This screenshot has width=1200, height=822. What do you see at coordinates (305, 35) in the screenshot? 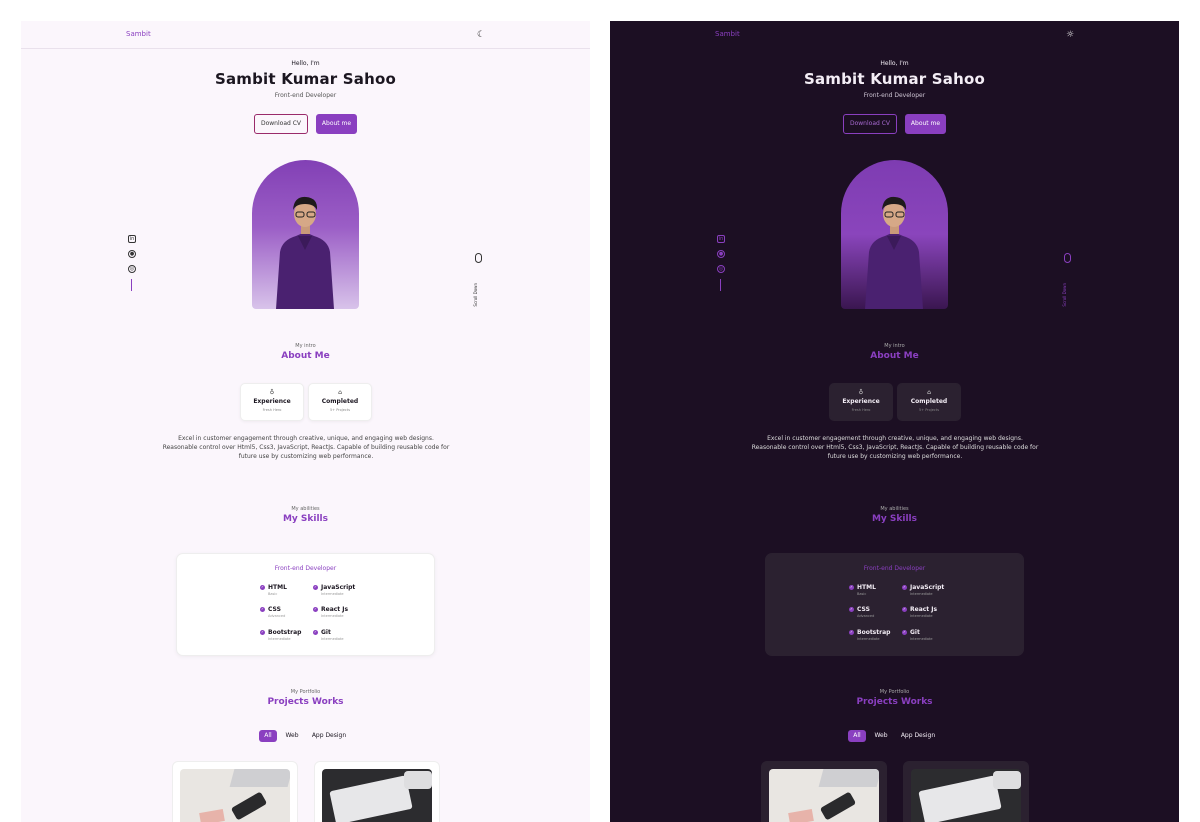
I see `navbar: Sambit ☾` at bounding box center [305, 35].